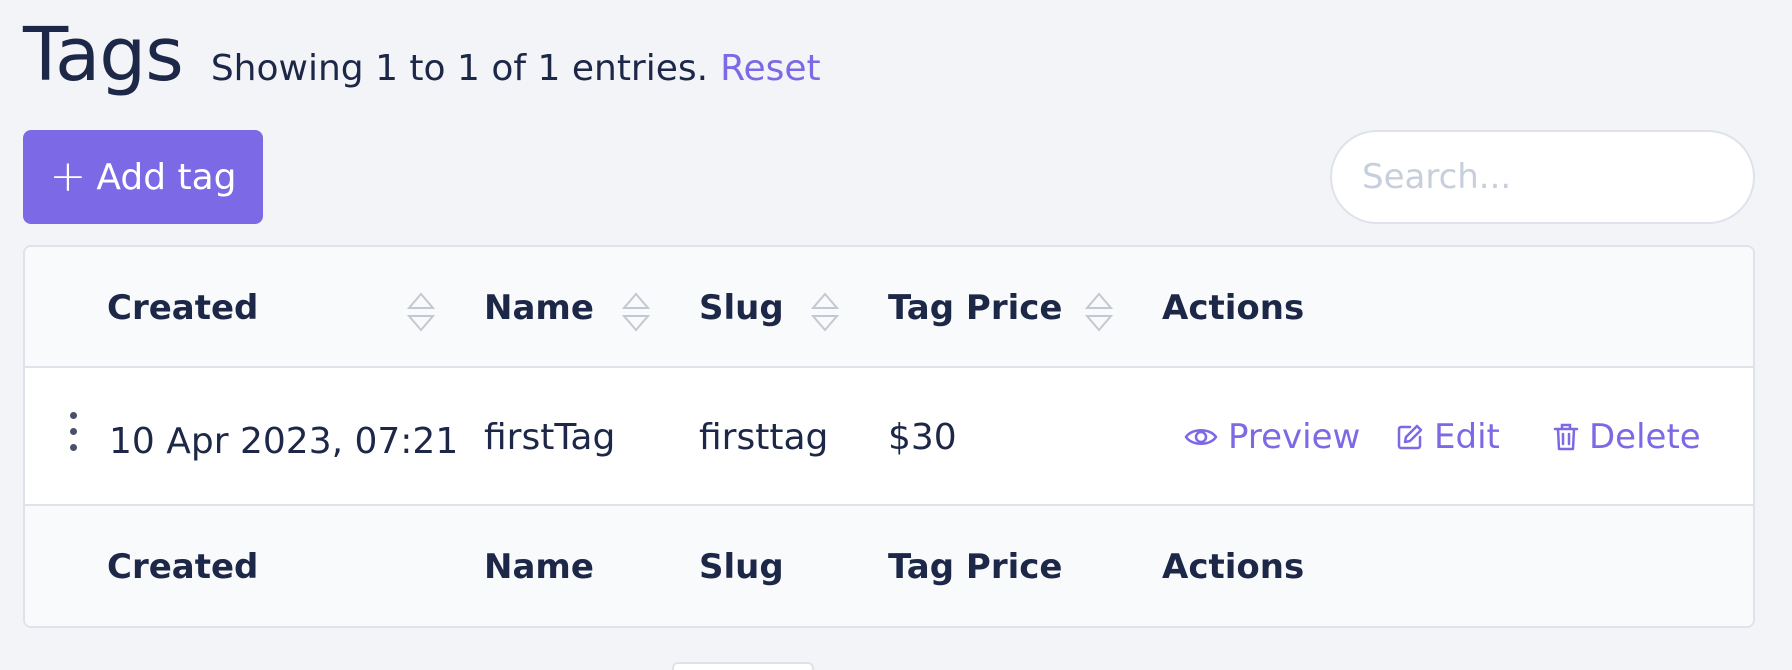 Image resolution: width=1792 pixels, height=670 pixels. I want to click on edit-button: Edit, so click(1448, 437).